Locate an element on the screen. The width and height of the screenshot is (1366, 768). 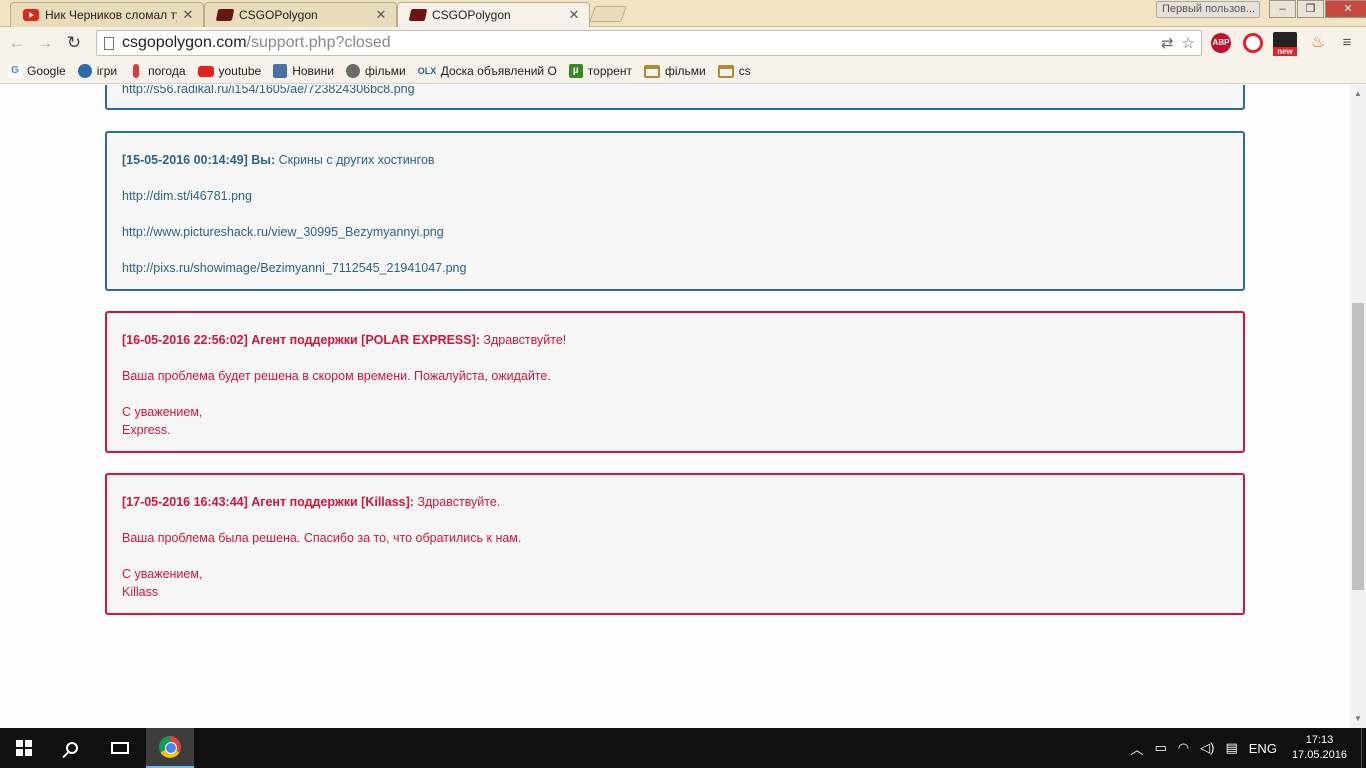
minimize-button: – is located at coordinates (1282, 9).